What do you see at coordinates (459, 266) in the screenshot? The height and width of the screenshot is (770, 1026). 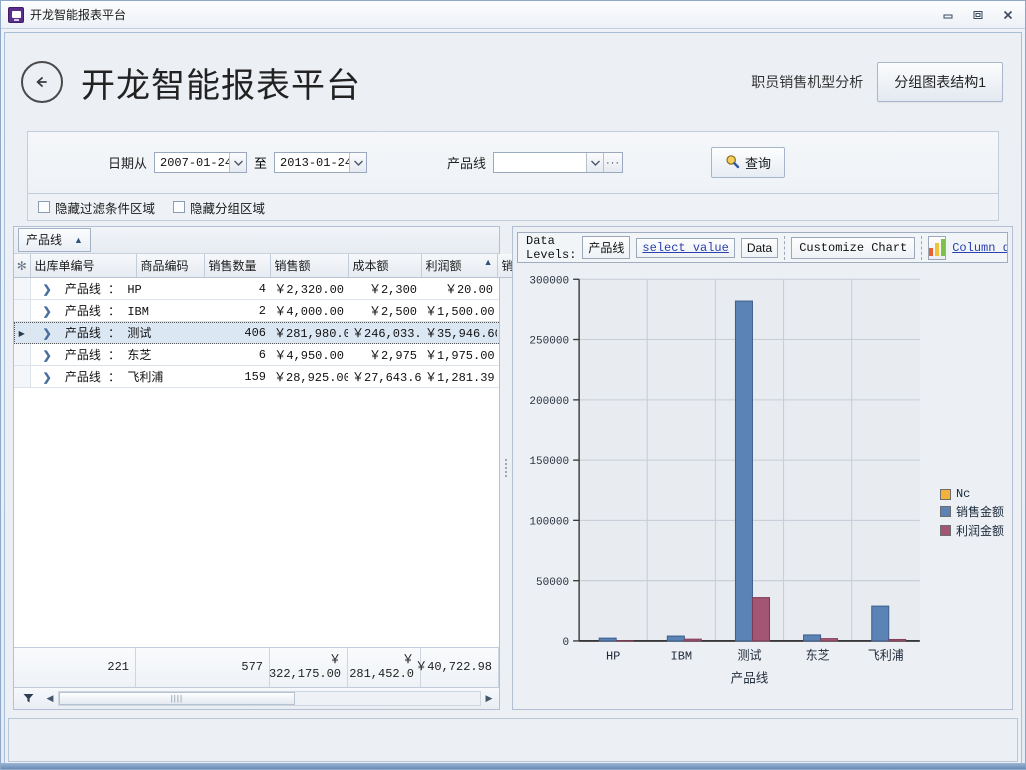 I see `column-header-profit-amount: 利润额 ▲` at bounding box center [459, 266].